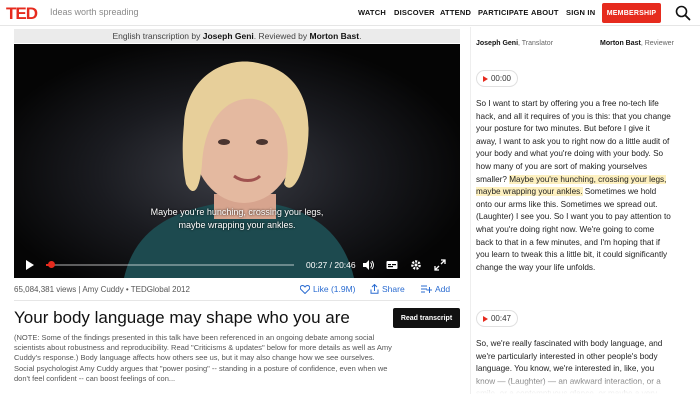 This screenshot has width=700, height=394. Describe the element at coordinates (620, 43) in the screenshot. I see `reviewer-name: Morton Bast` at that location.